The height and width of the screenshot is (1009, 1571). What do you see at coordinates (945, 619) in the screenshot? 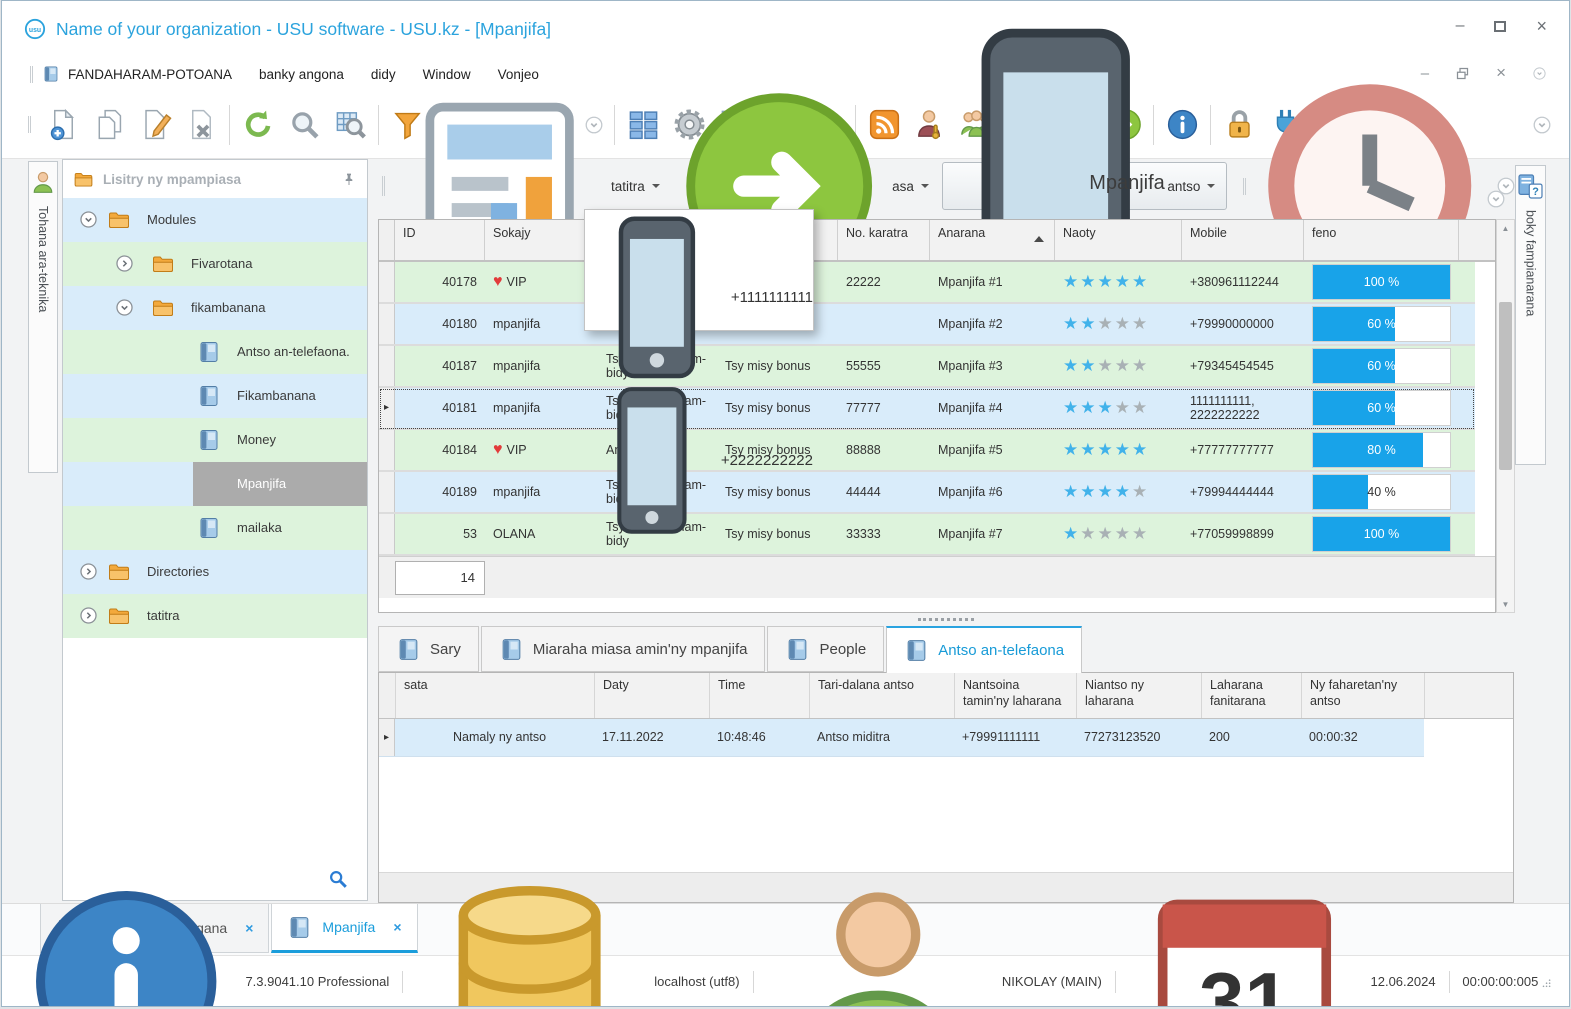
I see `horizontal-splitter` at bounding box center [945, 619].